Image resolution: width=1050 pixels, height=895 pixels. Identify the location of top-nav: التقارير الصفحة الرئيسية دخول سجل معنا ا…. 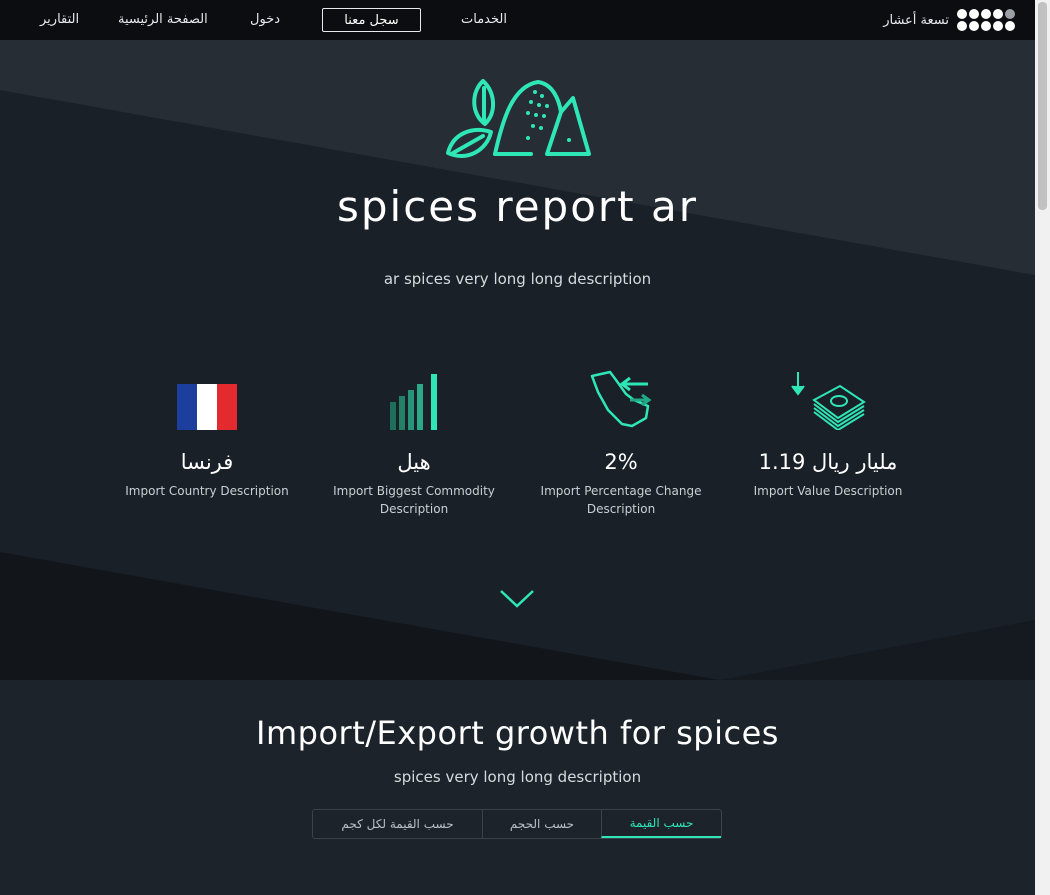
(517, 20).